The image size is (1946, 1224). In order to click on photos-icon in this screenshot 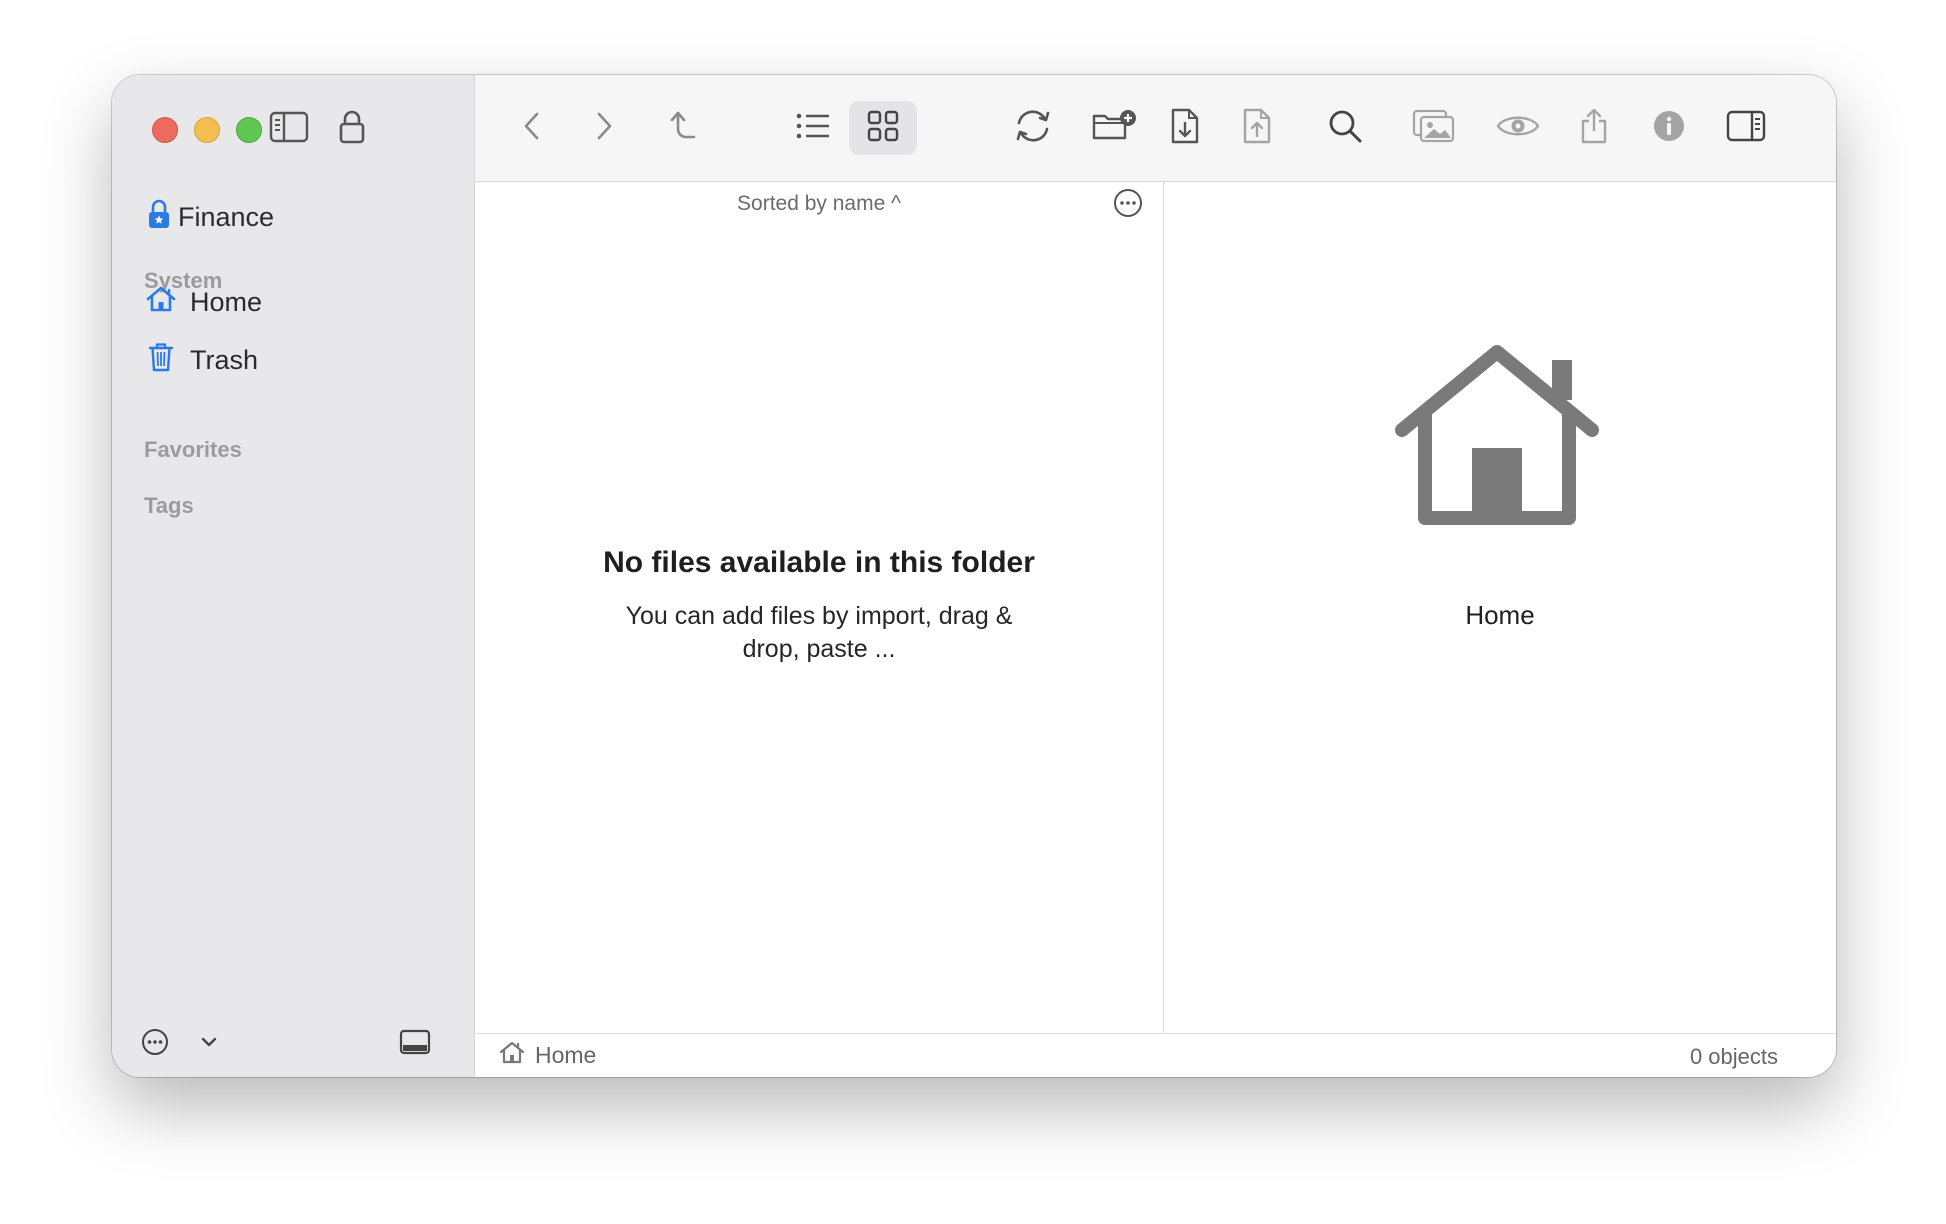, I will do `click(1434, 128)`.